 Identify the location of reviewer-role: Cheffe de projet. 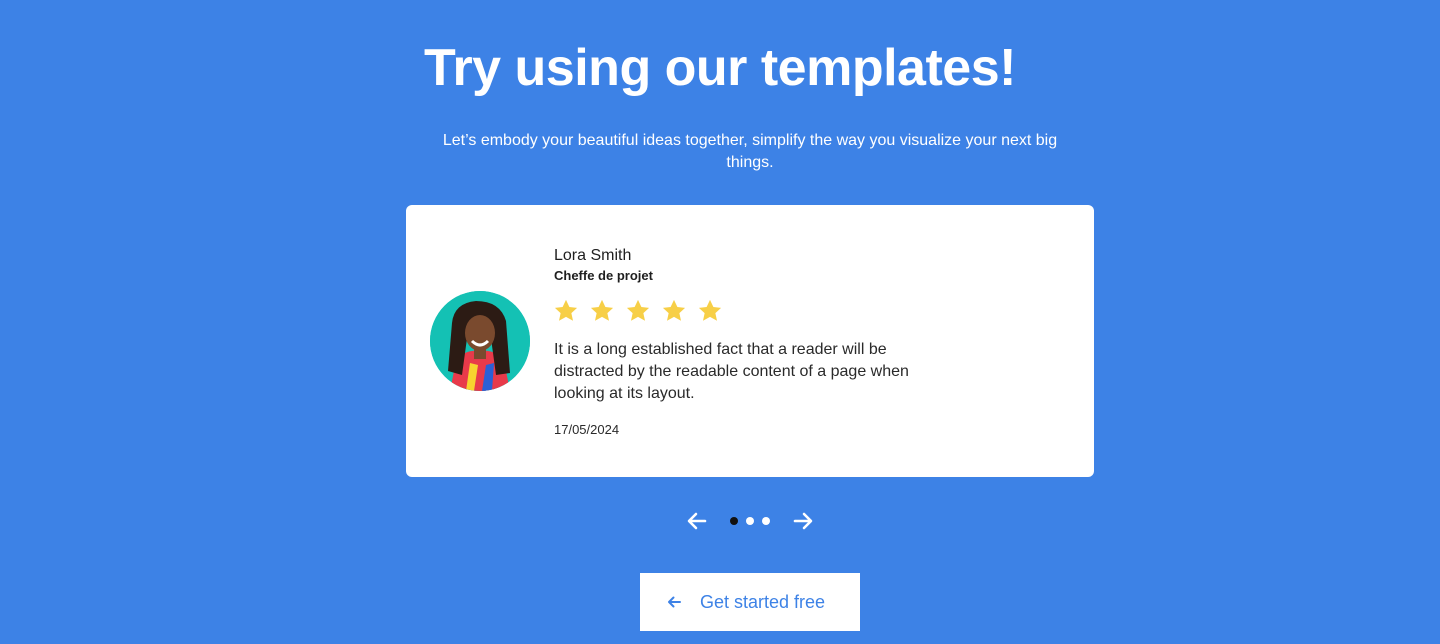
(603, 275).